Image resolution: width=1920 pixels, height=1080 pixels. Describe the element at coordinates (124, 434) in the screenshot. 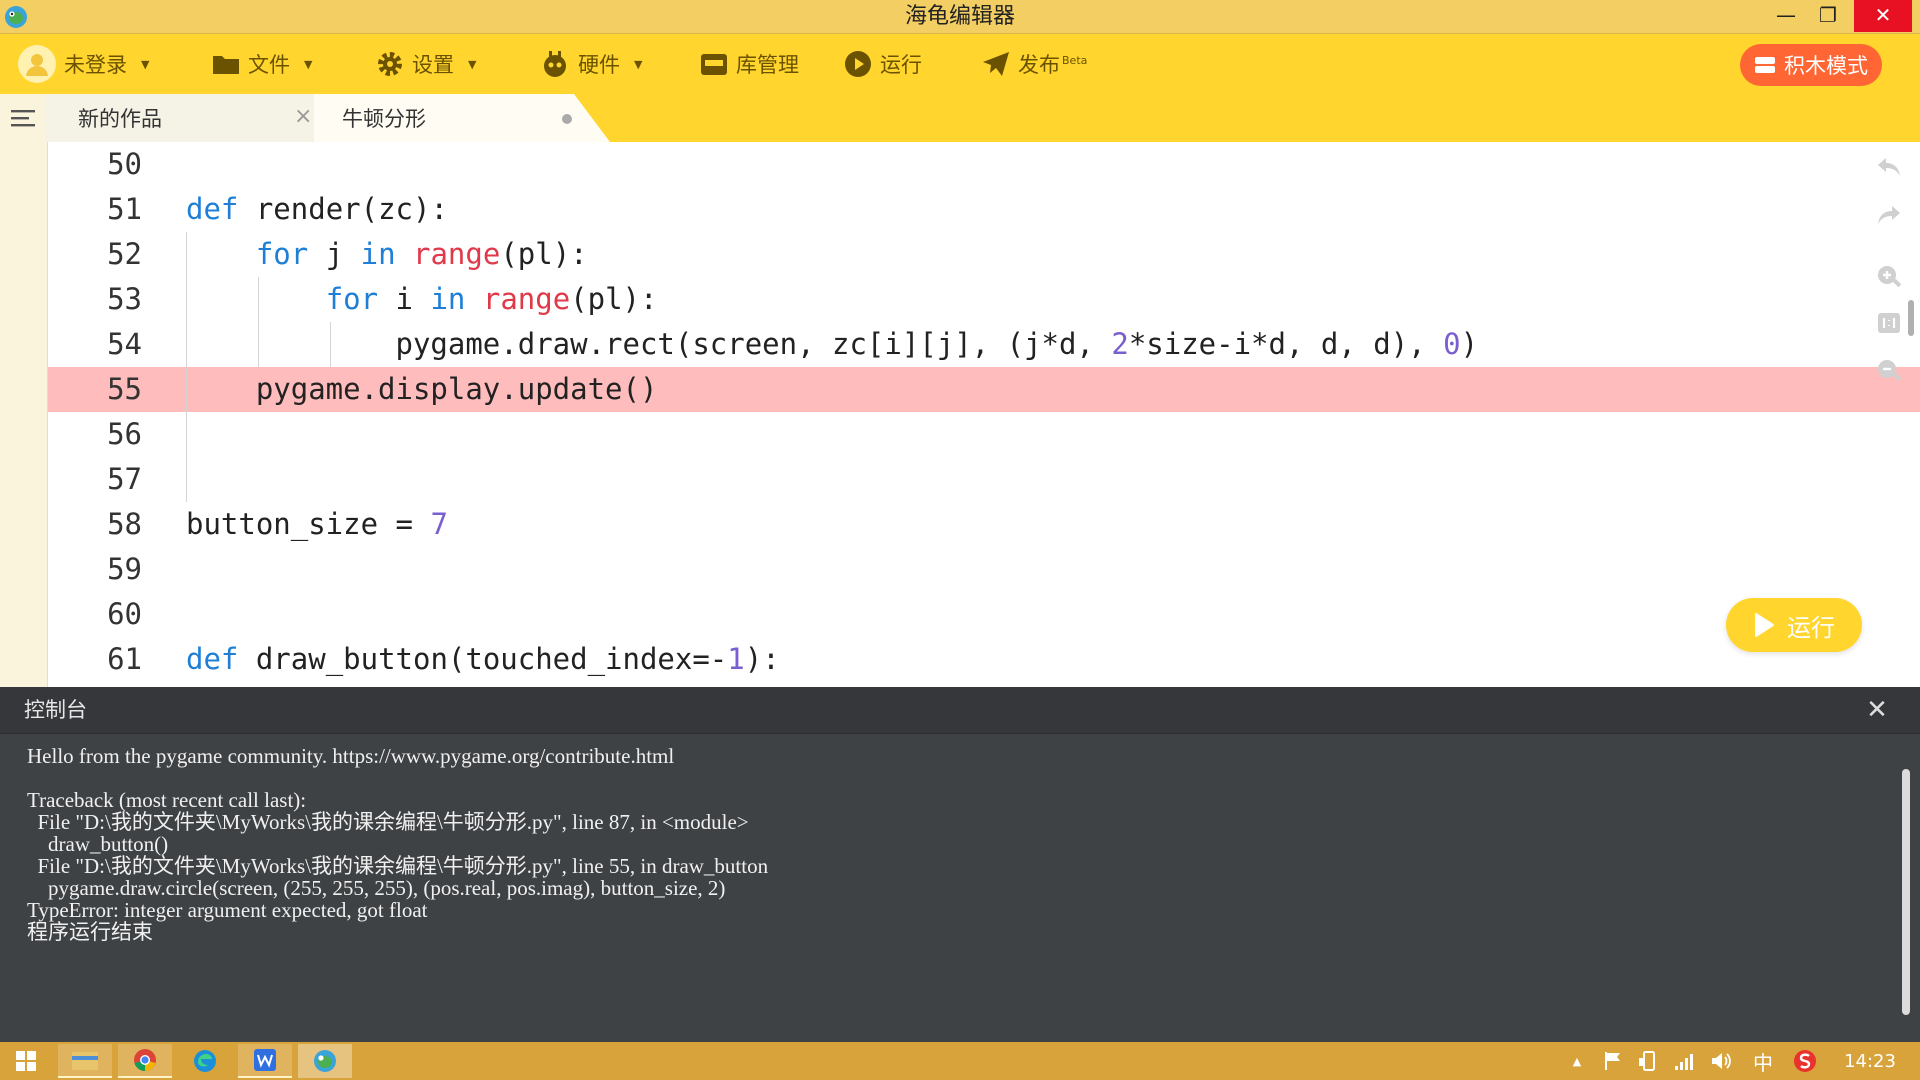

I see `line-number: 56` at that location.